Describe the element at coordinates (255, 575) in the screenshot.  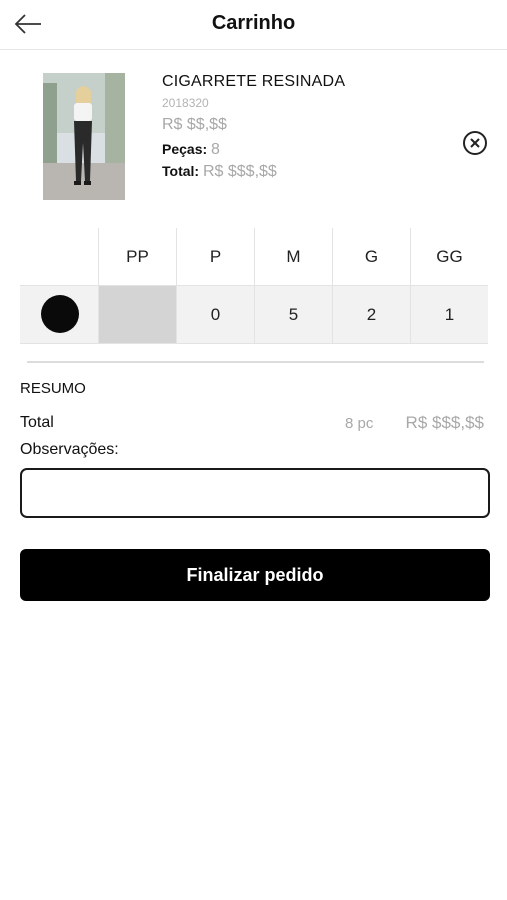
I see `finalize-order-button: Finalizar pedido` at that location.